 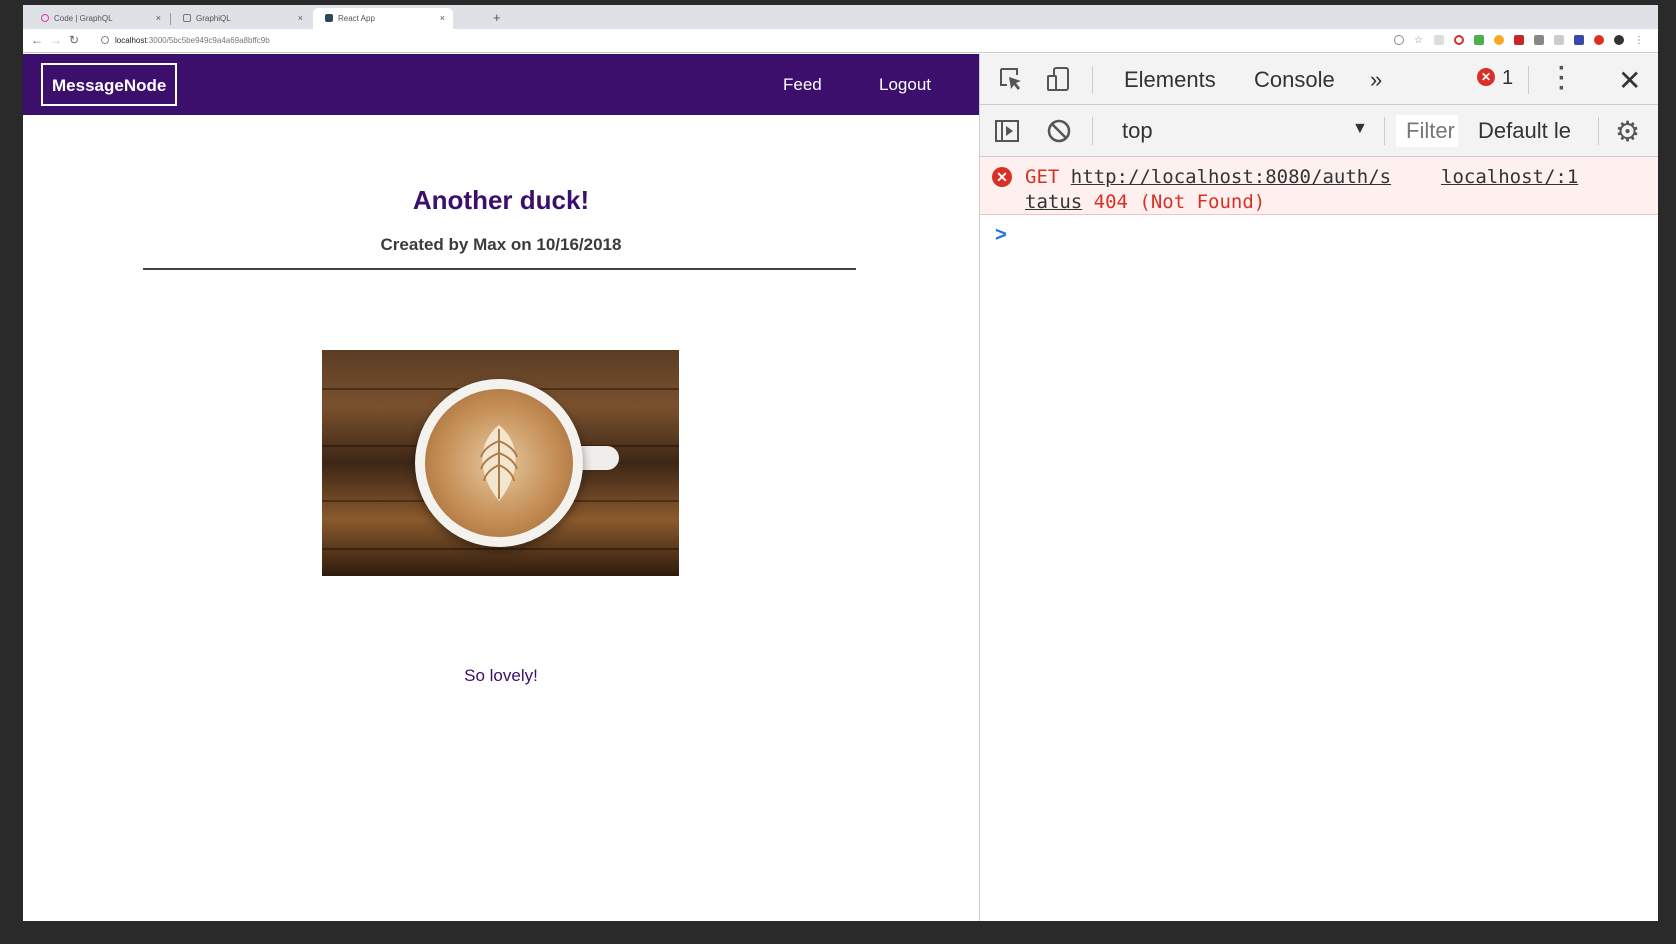 I want to click on error-source-link: localhost/:1, so click(x=1509, y=177).